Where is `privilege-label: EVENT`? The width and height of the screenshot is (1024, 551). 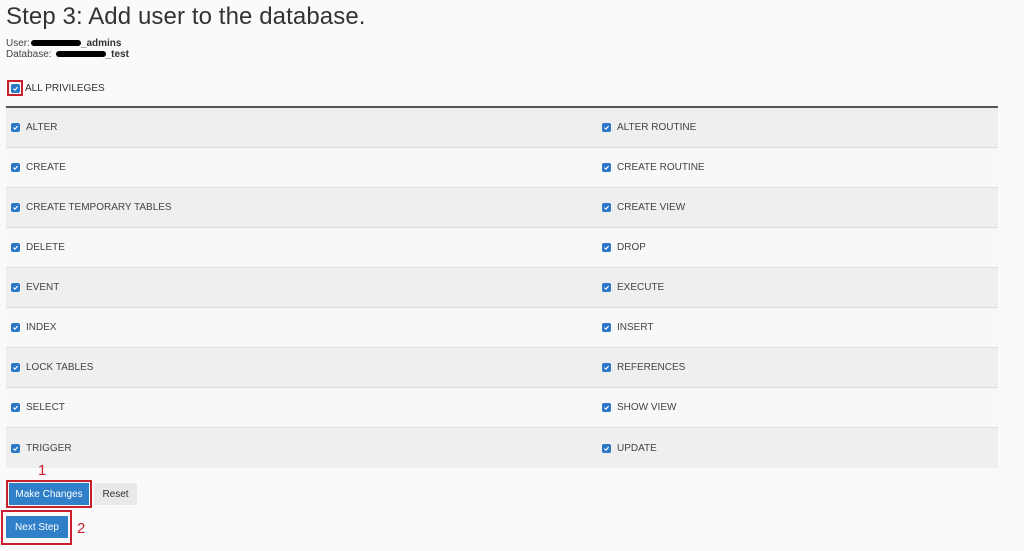
privilege-label: EVENT is located at coordinates (43, 287).